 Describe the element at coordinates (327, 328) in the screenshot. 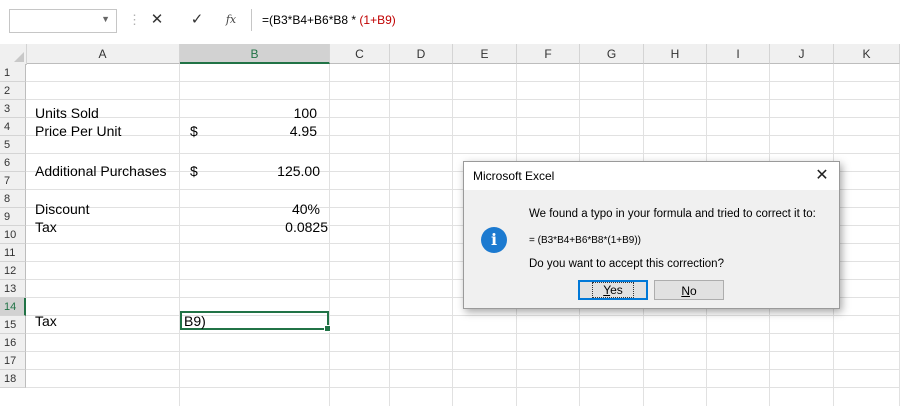

I see `fill-handle` at that location.